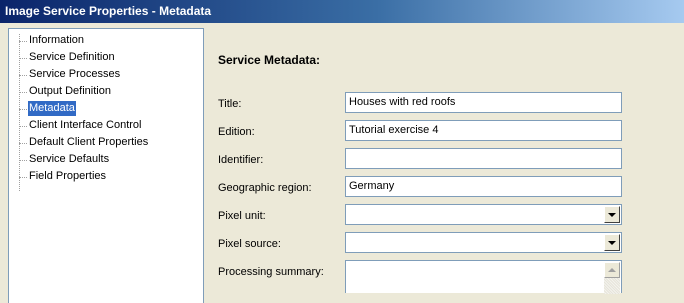 Image resolution: width=684 pixels, height=303 pixels. I want to click on section-title: Service Metadata:, so click(269, 60).